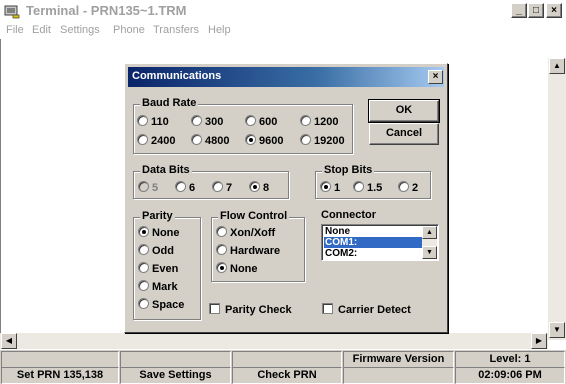  I want to click on flow-control-group: Flow Control Xon/Xoff Hardware None, so click(258, 246).